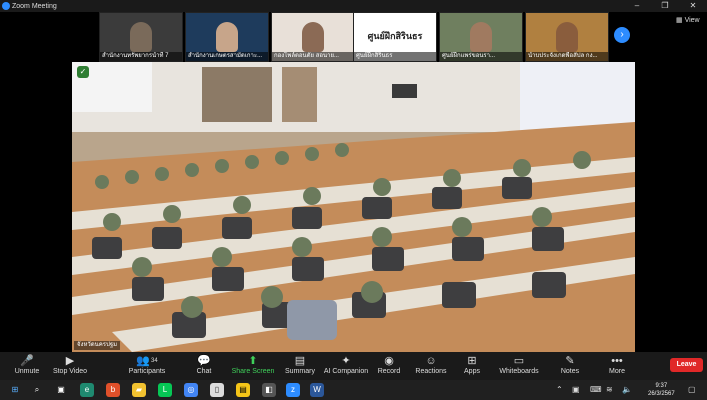 Image resolution: width=707 pixels, height=400 pixels. Describe the element at coordinates (87, 390) in the screenshot. I see `edge-browser-icon: e` at that location.